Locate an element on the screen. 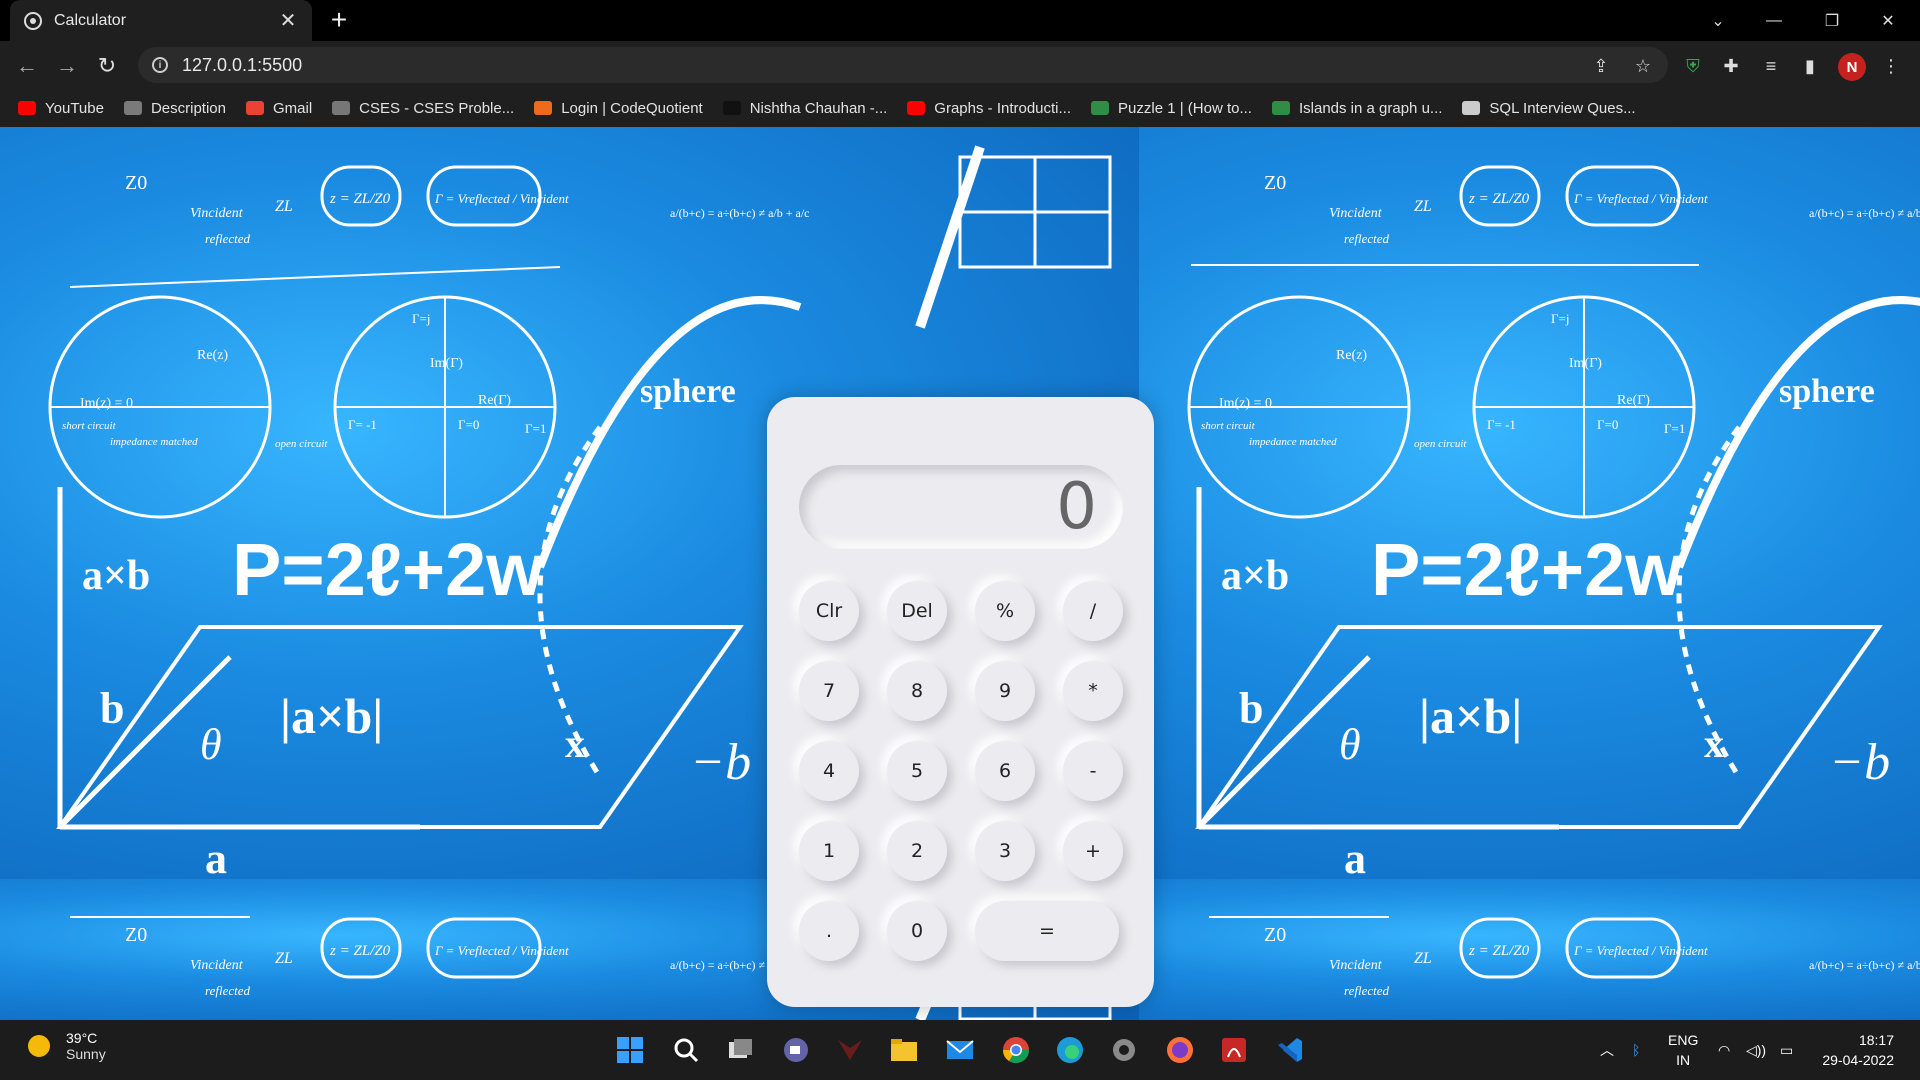  minimize-icon: — is located at coordinates (1774, 20).